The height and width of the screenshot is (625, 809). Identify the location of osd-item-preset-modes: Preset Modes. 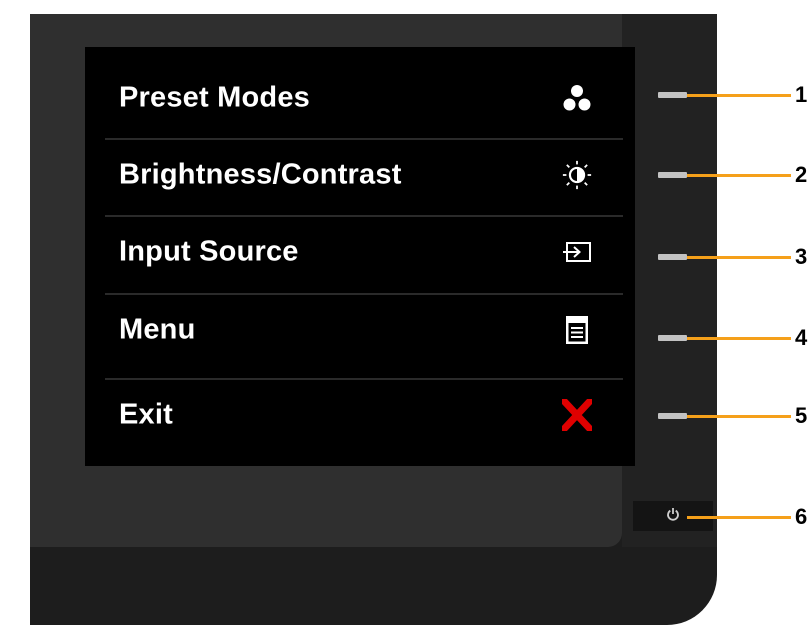
(360, 97).